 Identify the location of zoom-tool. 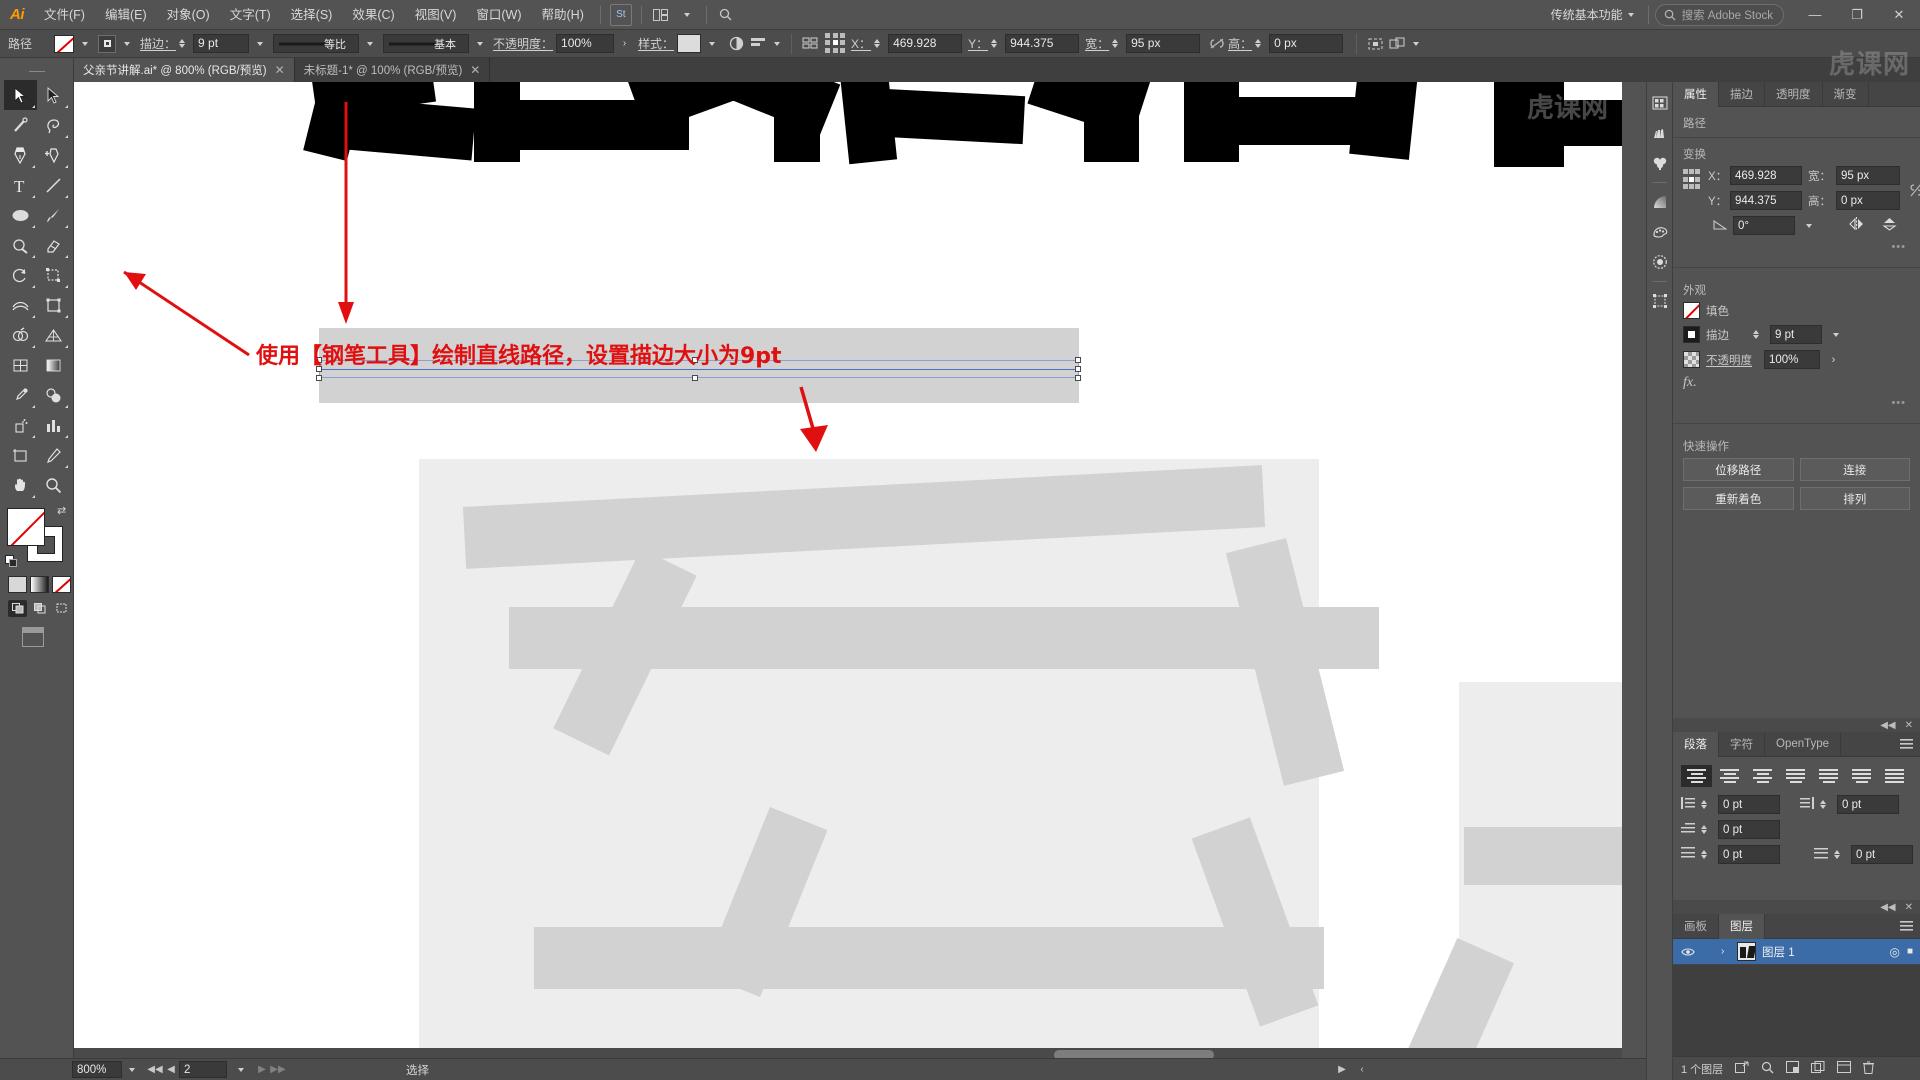
(53, 485).